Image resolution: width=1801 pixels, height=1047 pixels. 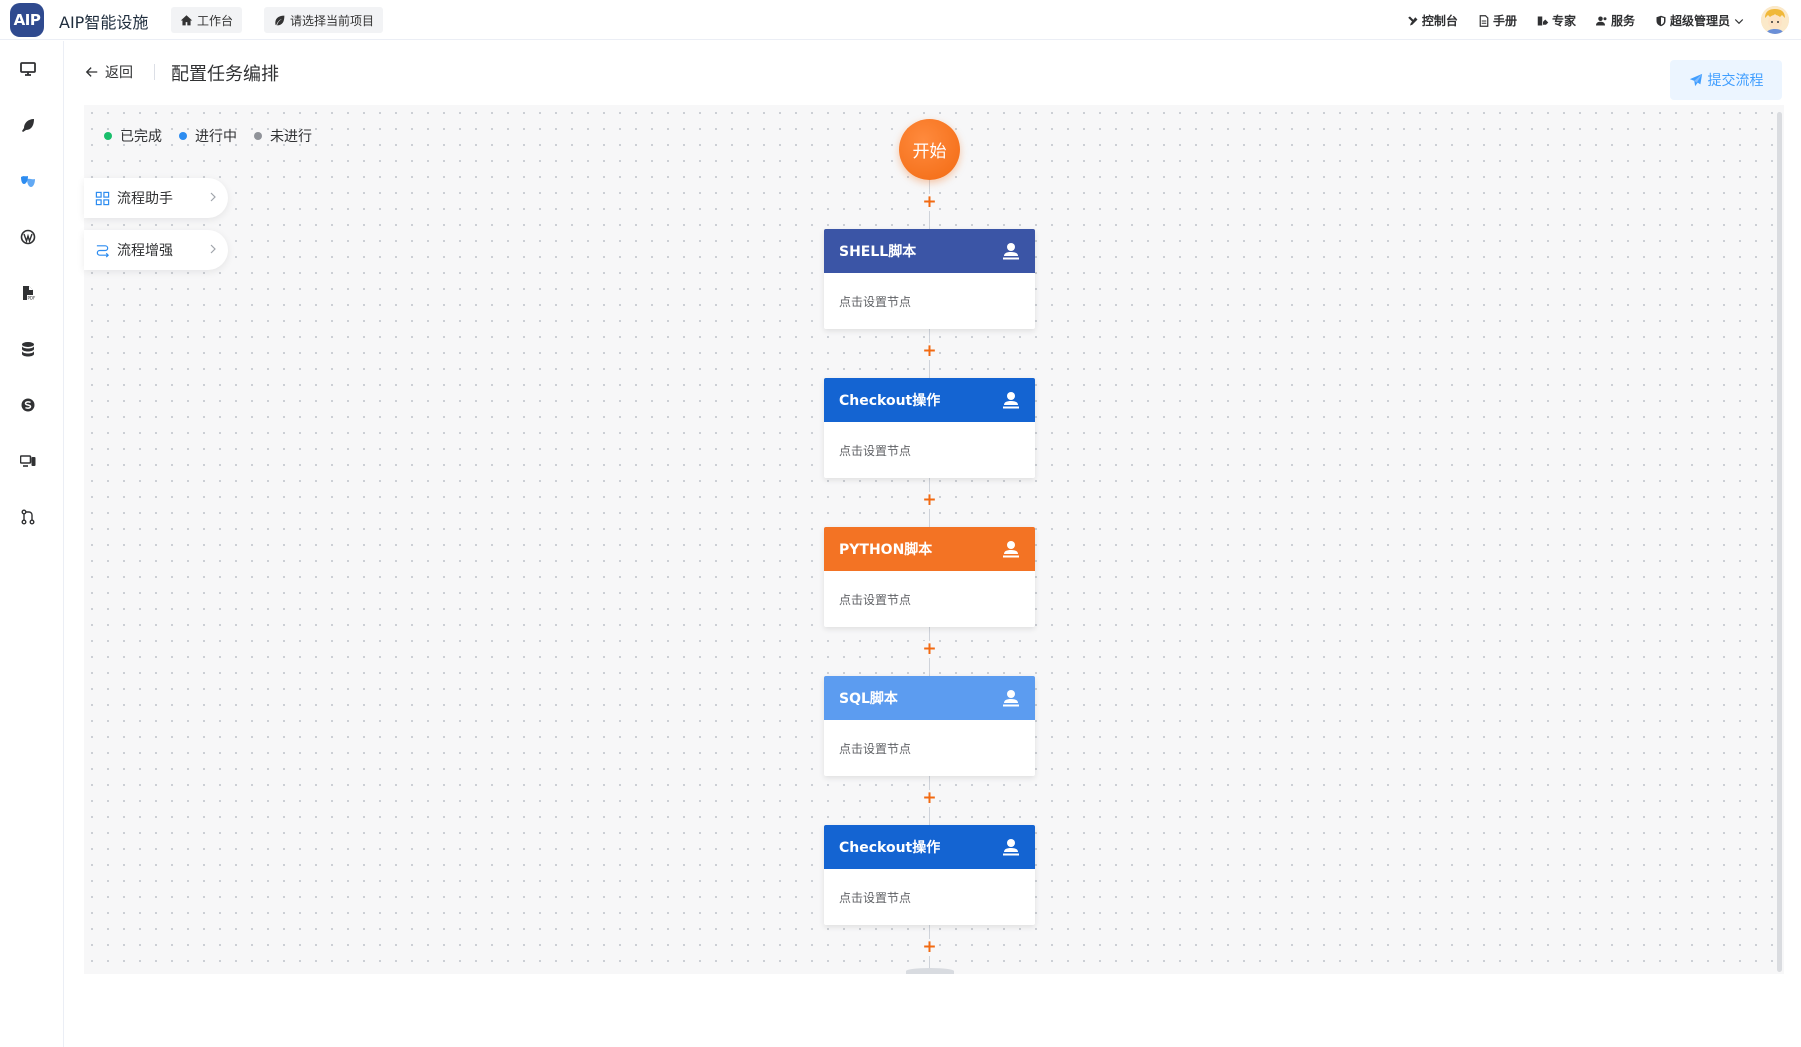 I want to click on back-button: 返回, so click(x=109, y=72).